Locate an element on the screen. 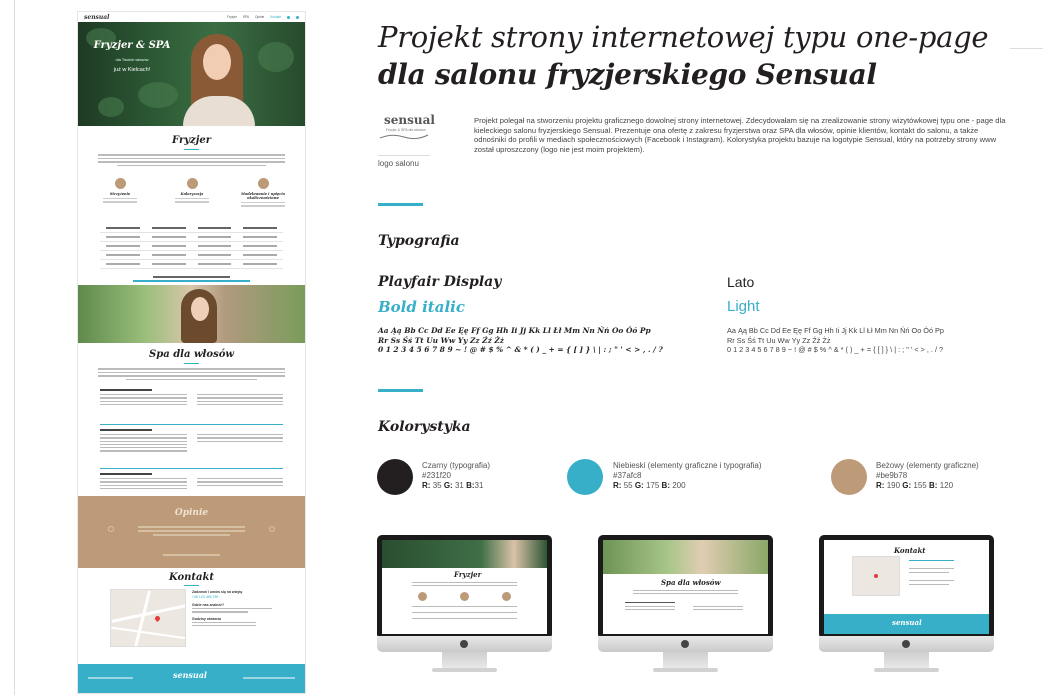 The height and width of the screenshot is (695, 1043). opinions-section: Opinie is located at coordinates (191, 532).